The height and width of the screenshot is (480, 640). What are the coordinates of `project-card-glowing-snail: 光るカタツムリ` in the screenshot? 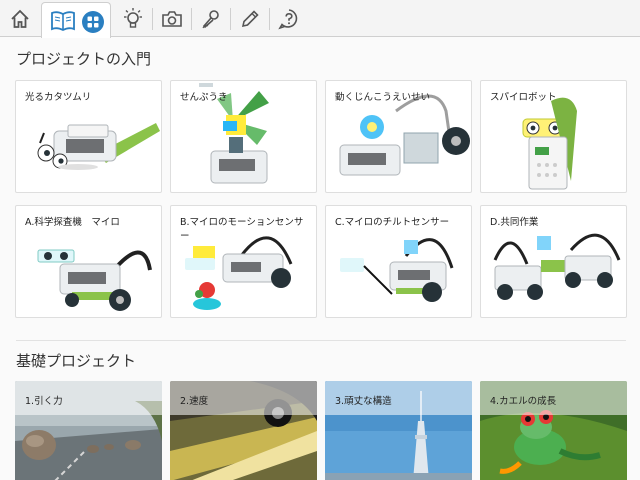 It's located at (88, 136).